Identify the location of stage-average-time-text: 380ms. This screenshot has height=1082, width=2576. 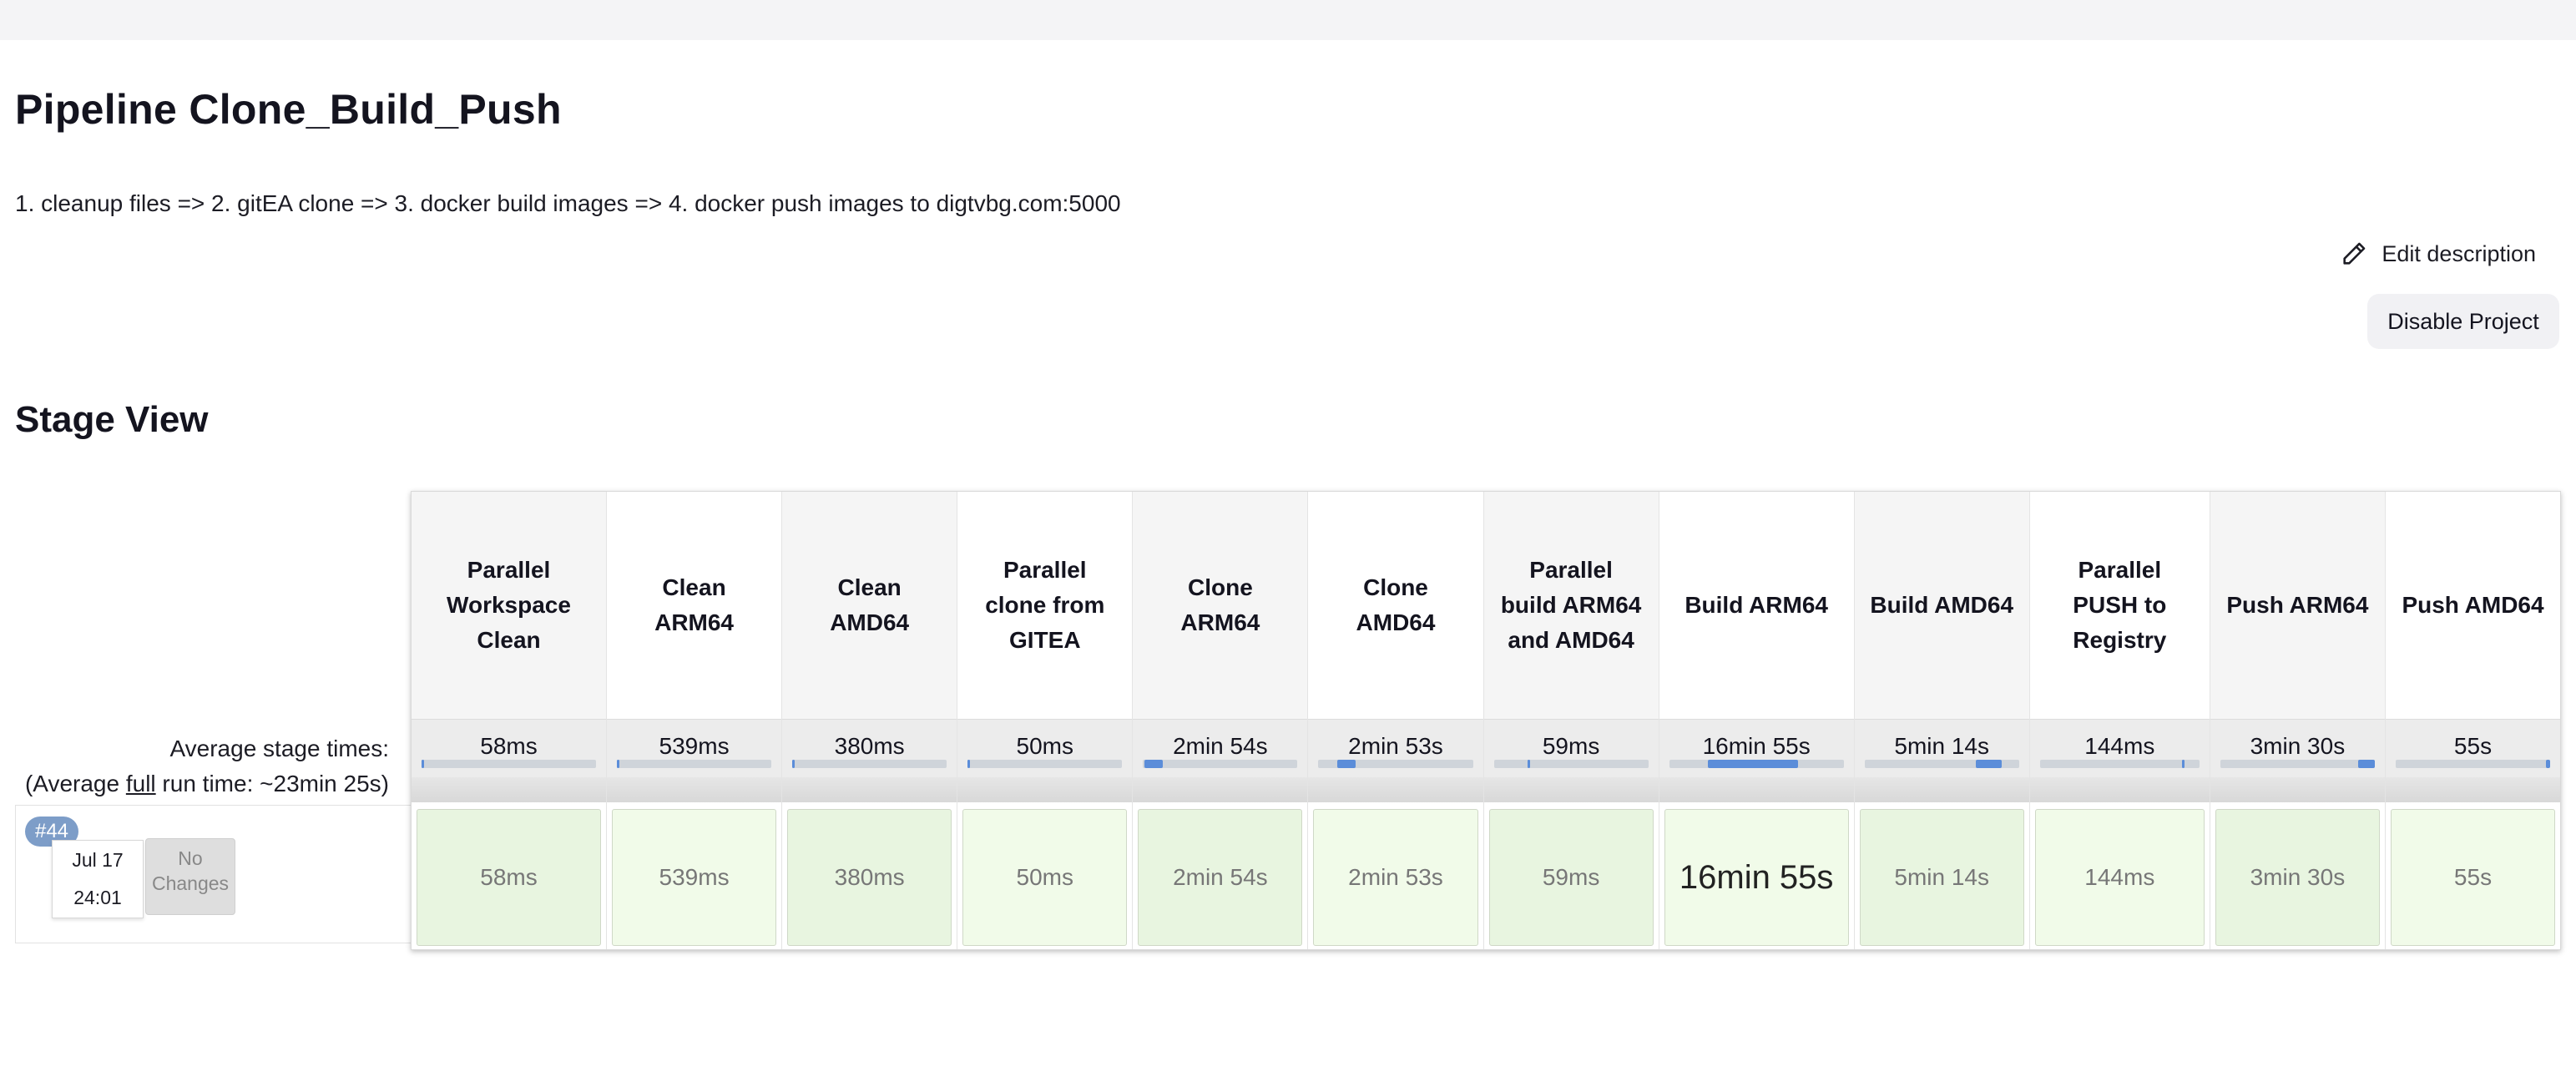
(869, 746).